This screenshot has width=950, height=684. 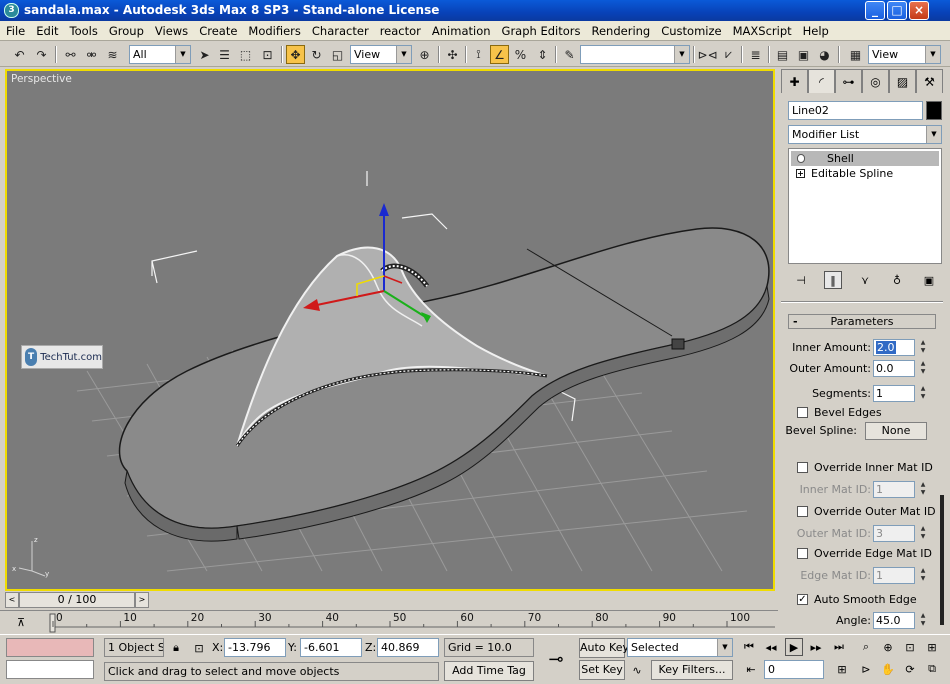 What do you see at coordinates (50, 647) in the screenshot?
I see `maxscript-listener-mini` at bounding box center [50, 647].